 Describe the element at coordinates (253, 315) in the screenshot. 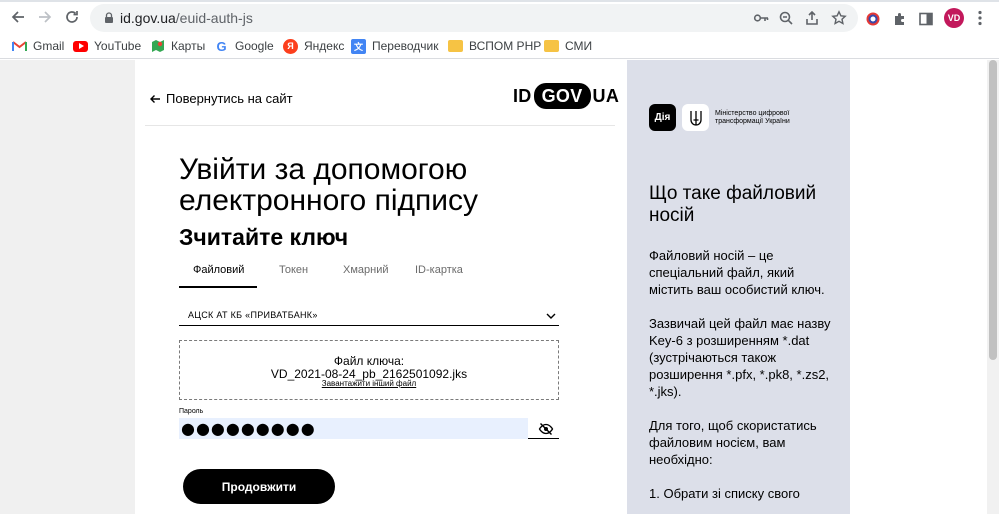

I see `provider-value: АЦСК АТ КБ «ПРИВАТБАНК»` at that location.